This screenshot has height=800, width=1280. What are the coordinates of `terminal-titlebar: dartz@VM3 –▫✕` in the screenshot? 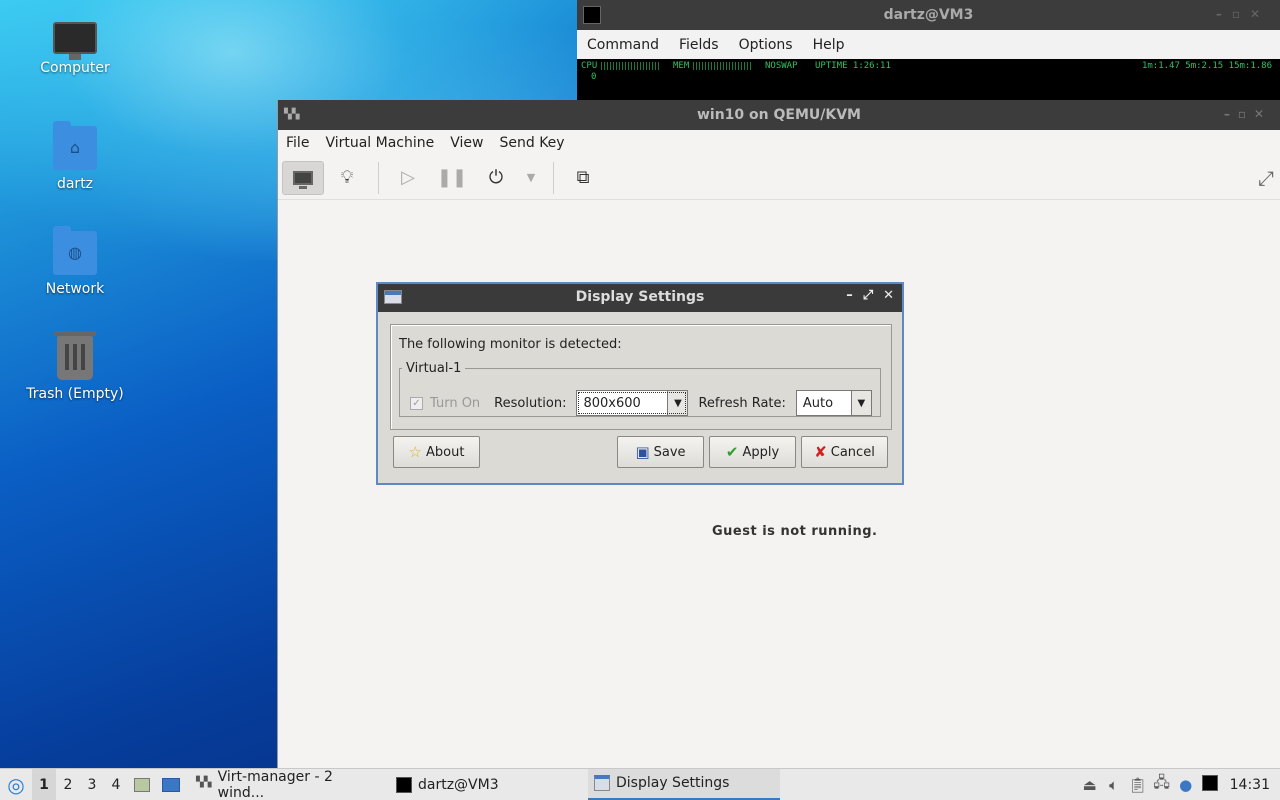 It's located at (928, 15).